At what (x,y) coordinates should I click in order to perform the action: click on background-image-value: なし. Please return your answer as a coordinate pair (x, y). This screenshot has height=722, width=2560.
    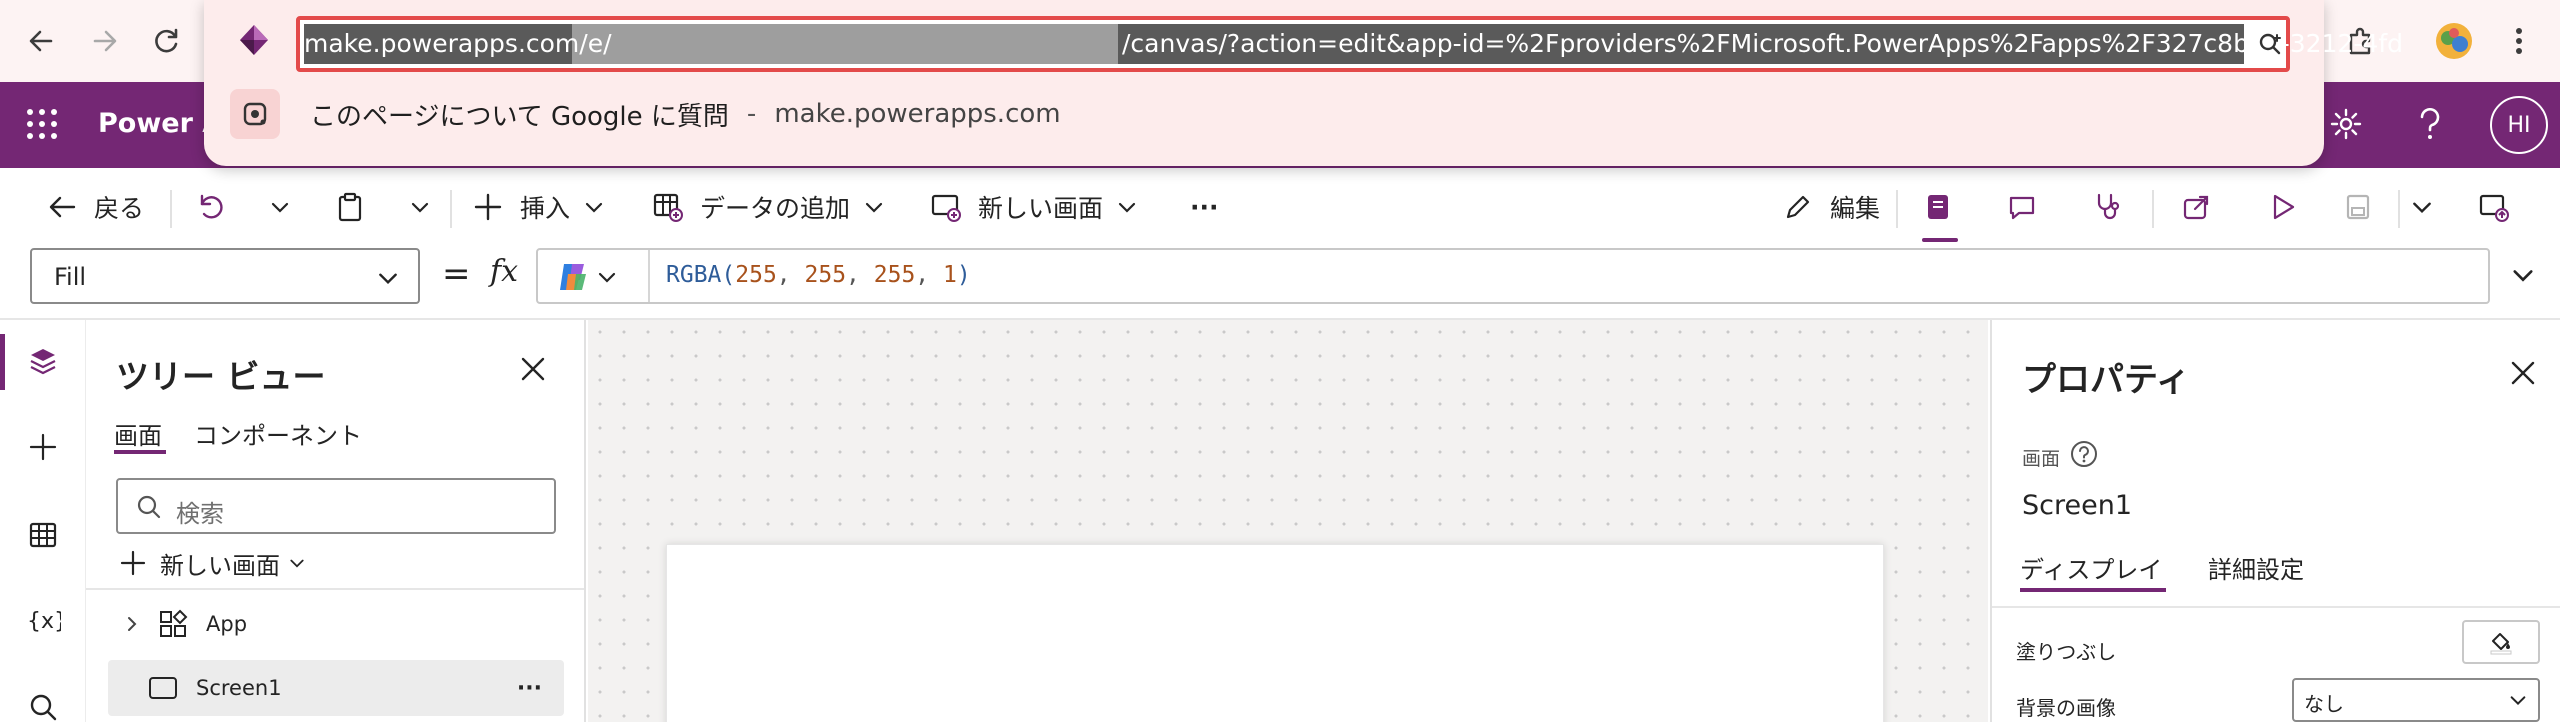
    Looking at the image, I should click on (2324, 704).